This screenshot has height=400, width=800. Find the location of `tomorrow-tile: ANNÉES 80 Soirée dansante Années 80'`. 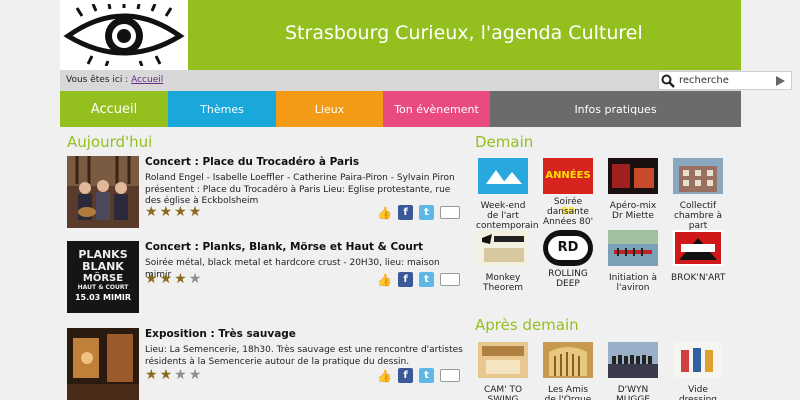

tomorrow-tile: ANNÉES 80 Soirée dansante Années 80' is located at coordinates (568, 192).